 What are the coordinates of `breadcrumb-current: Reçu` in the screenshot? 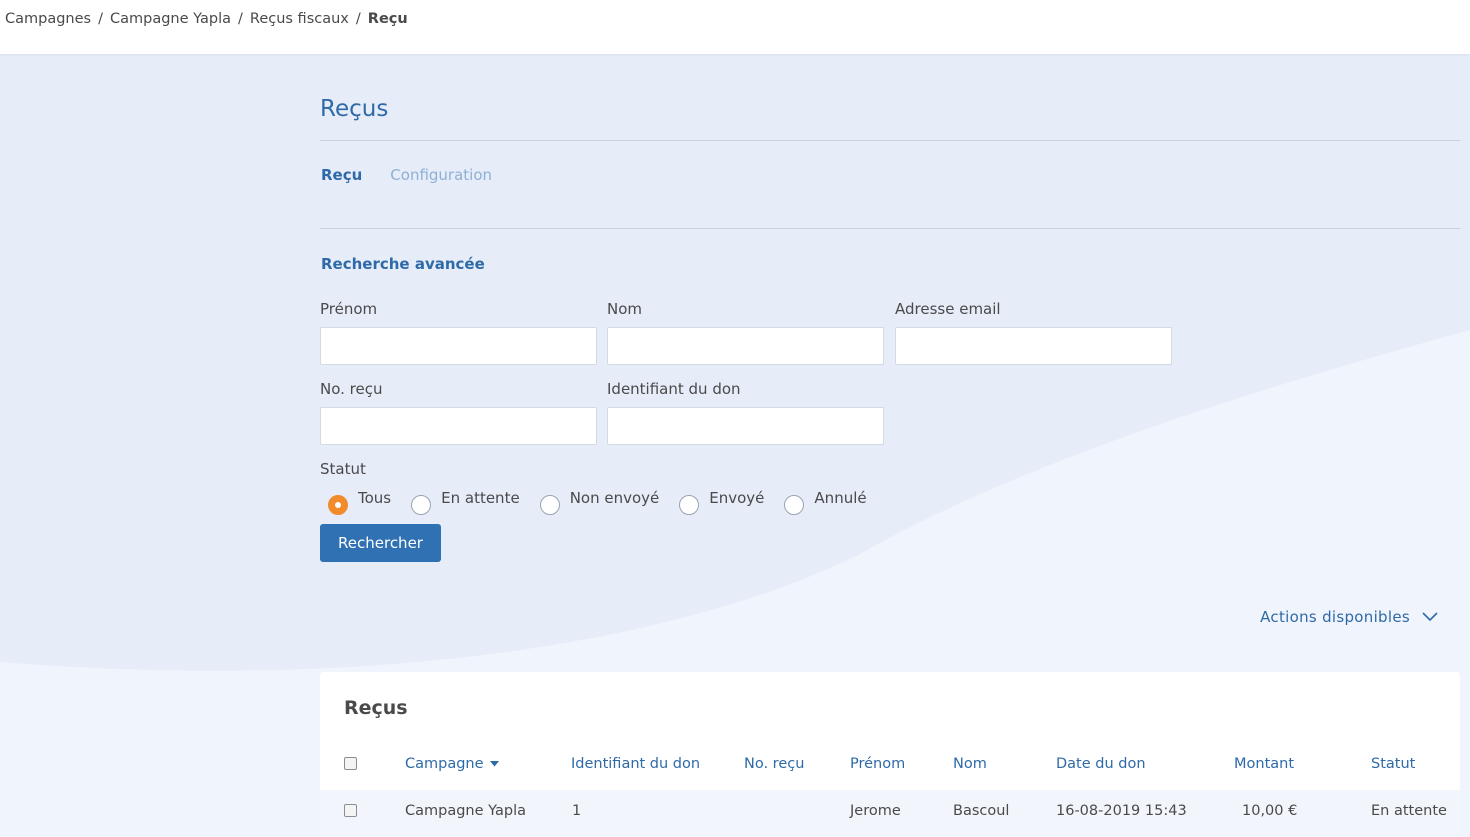 It's located at (387, 19).